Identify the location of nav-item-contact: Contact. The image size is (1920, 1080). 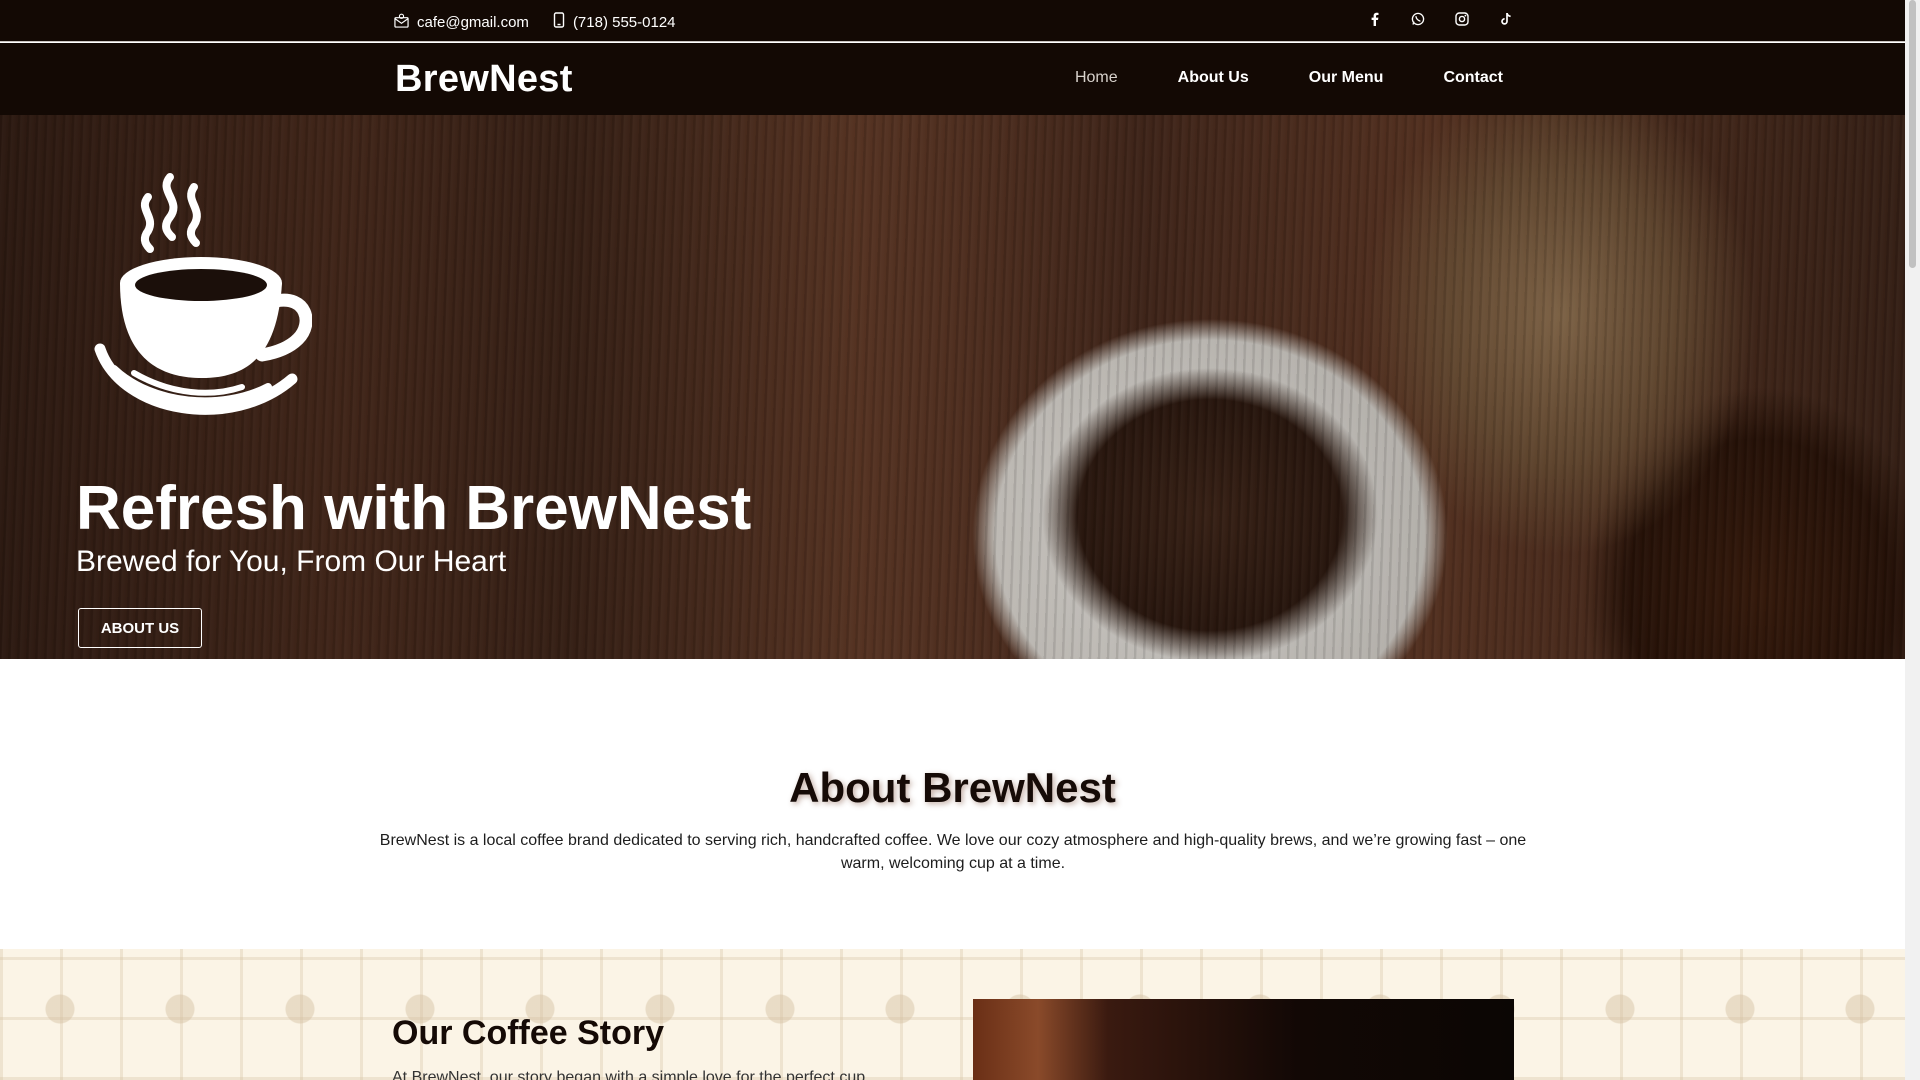
(1473, 78).